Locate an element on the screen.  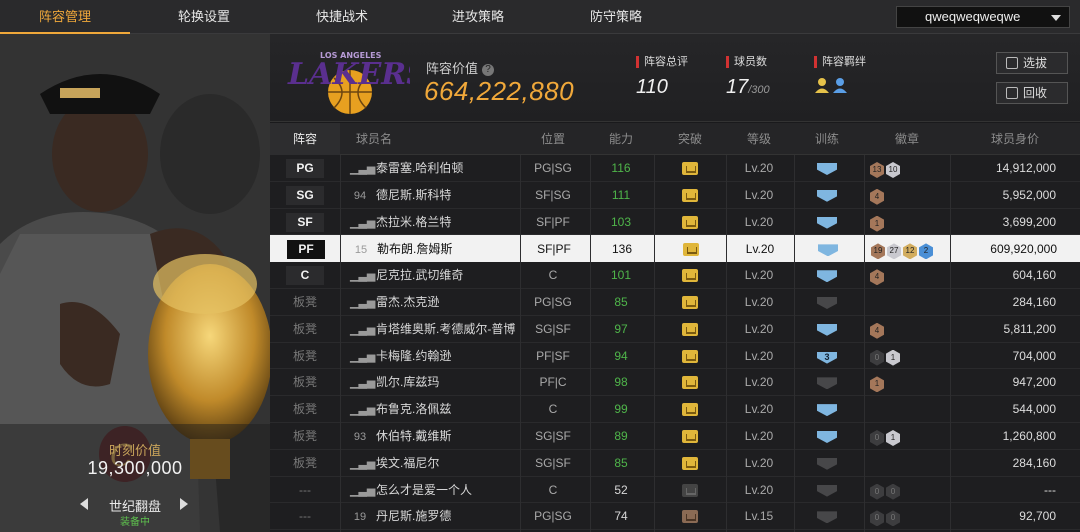
slot-tag: C is located at coordinates (305, 276).